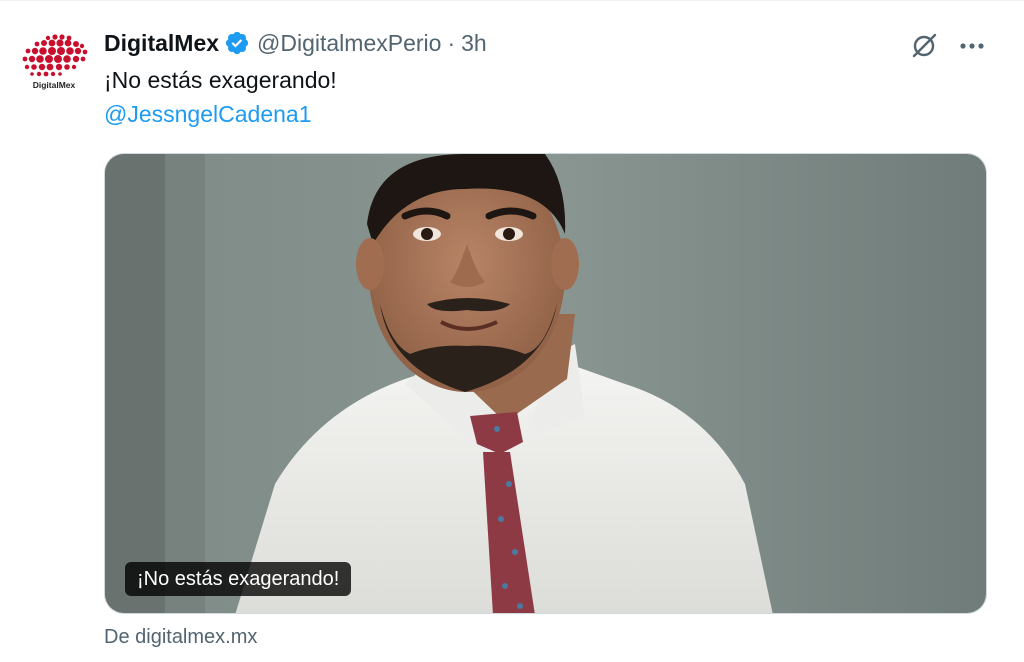  What do you see at coordinates (349, 43) in the screenshot?
I see `user-handle: @DigitalmexPerio` at bounding box center [349, 43].